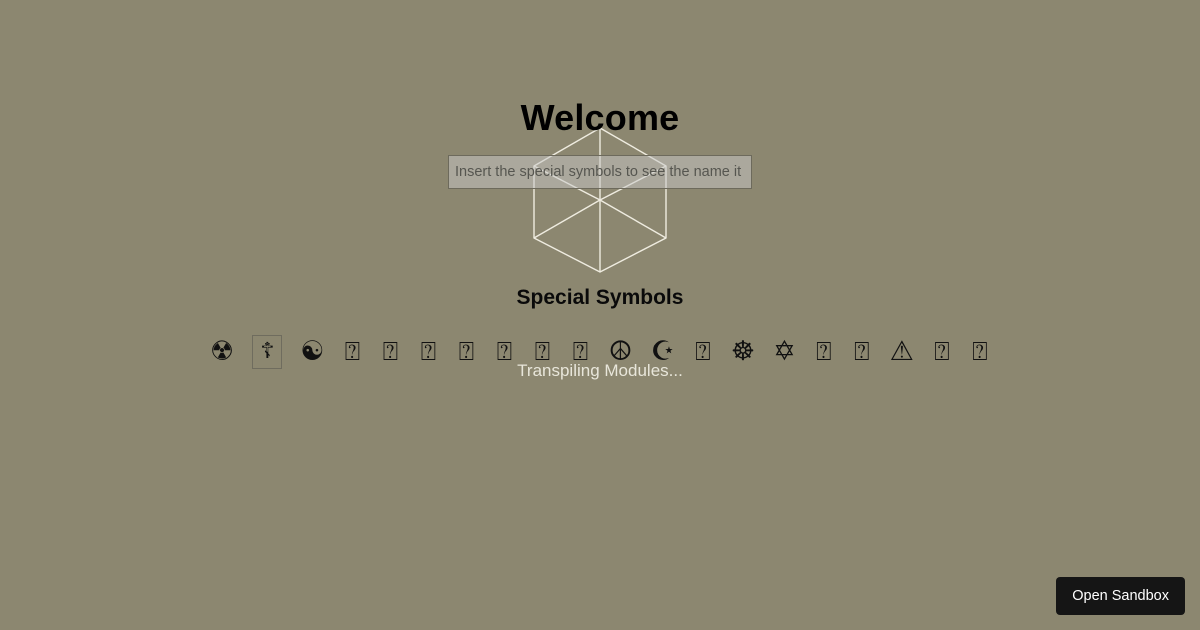 Image resolution: width=1200 pixels, height=630 pixels. What do you see at coordinates (504, 352) in the screenshot?
I see `missing-glyph-symbol-5: ⍰` at bounding box center [504, 352].